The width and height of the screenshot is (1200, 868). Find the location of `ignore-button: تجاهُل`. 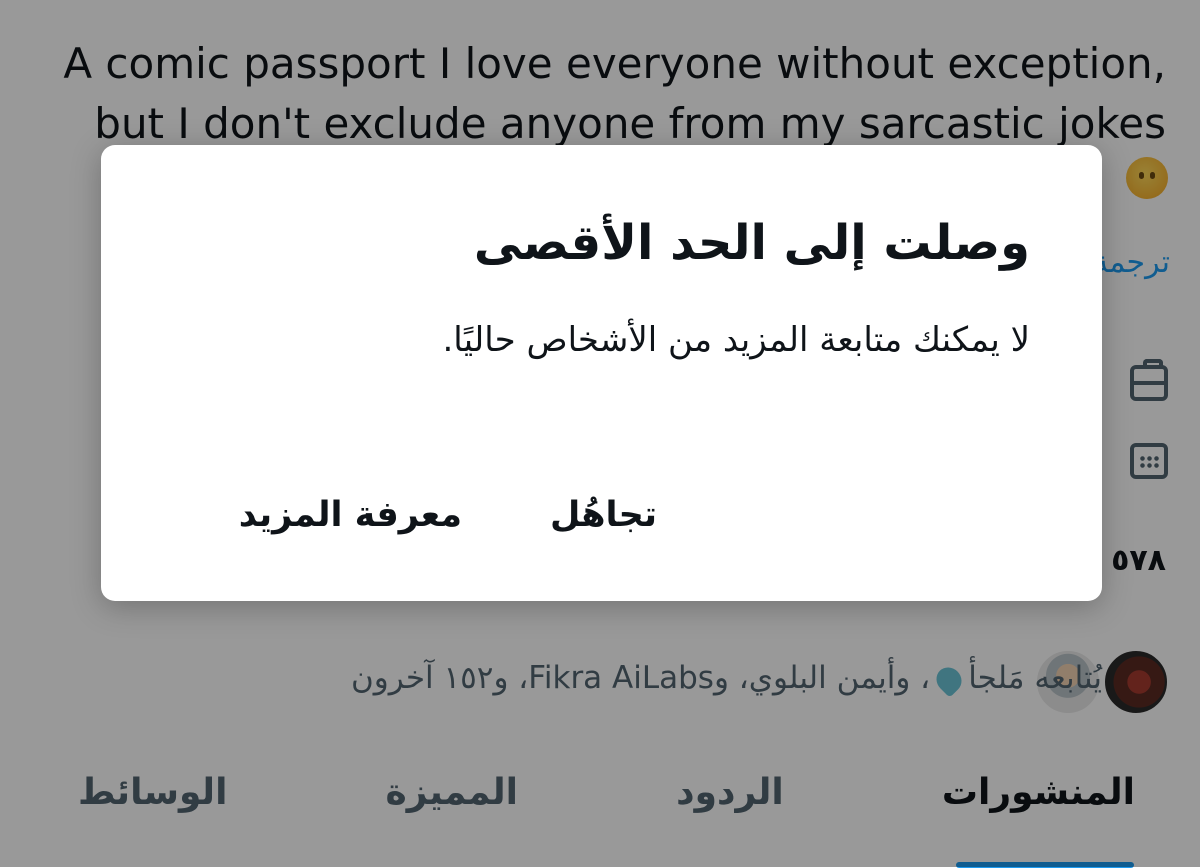

ignore-button: تجاهُل is located at coordinates (603, 515).